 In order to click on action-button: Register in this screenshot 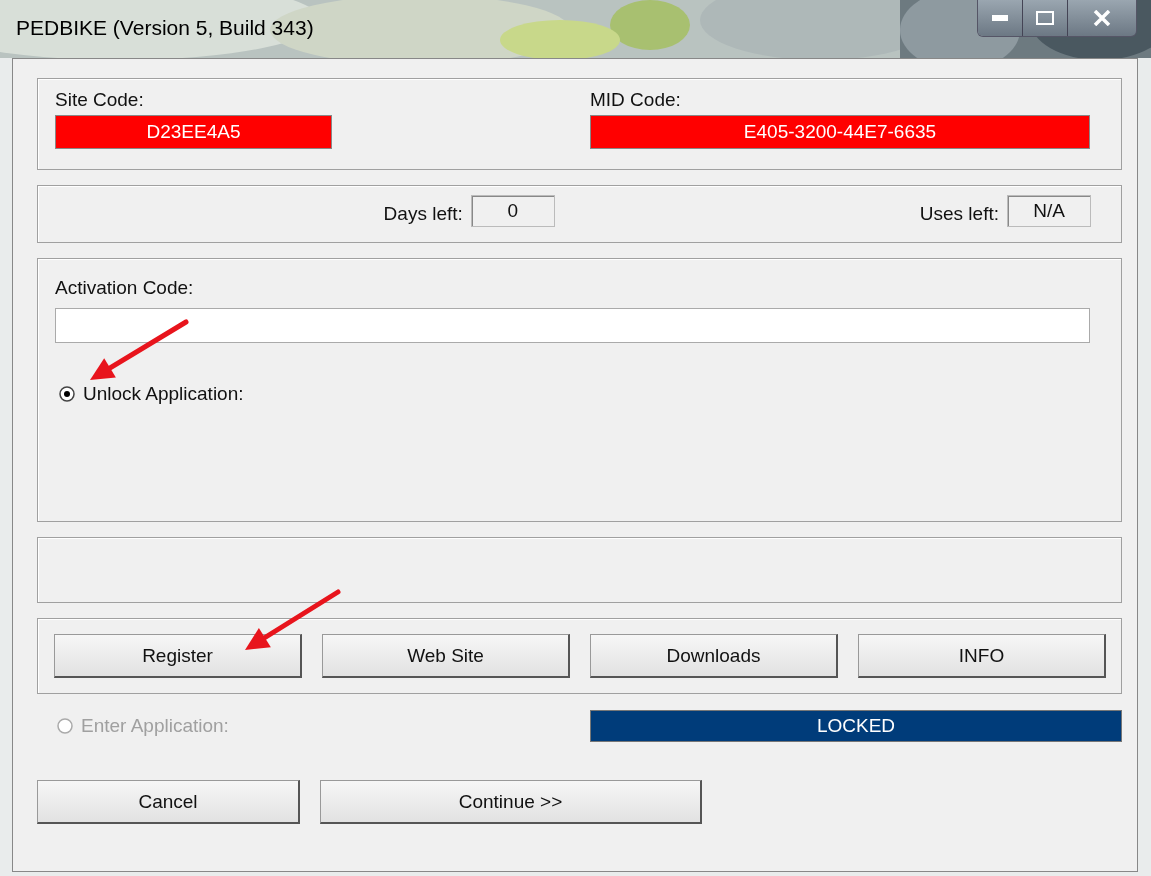, I will do `click(178, 656)`.